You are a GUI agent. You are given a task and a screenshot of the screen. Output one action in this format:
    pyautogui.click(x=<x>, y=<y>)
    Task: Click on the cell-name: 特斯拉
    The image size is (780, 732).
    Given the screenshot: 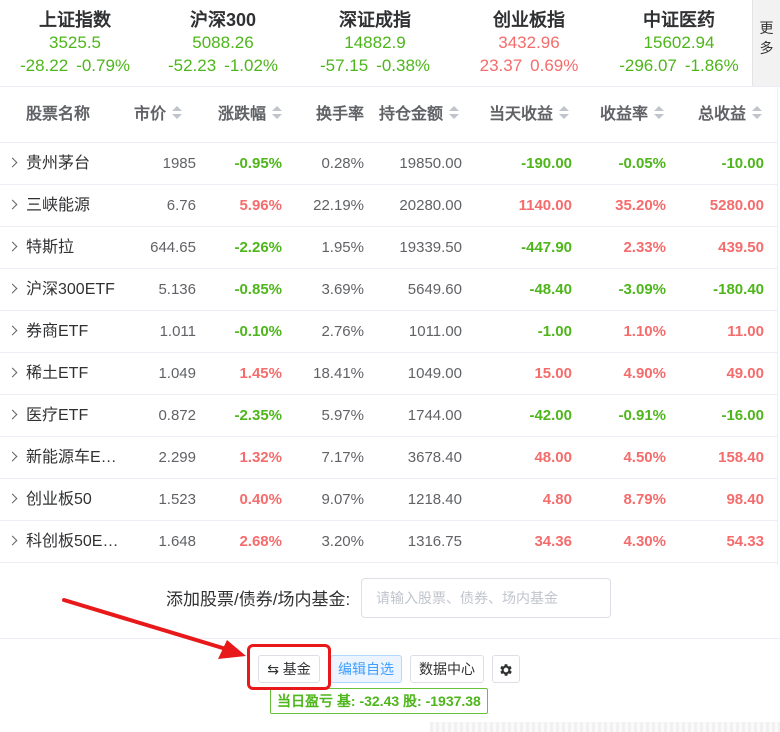 What is the action you would take?
    pyautogui.click(x=50, y=247)
    